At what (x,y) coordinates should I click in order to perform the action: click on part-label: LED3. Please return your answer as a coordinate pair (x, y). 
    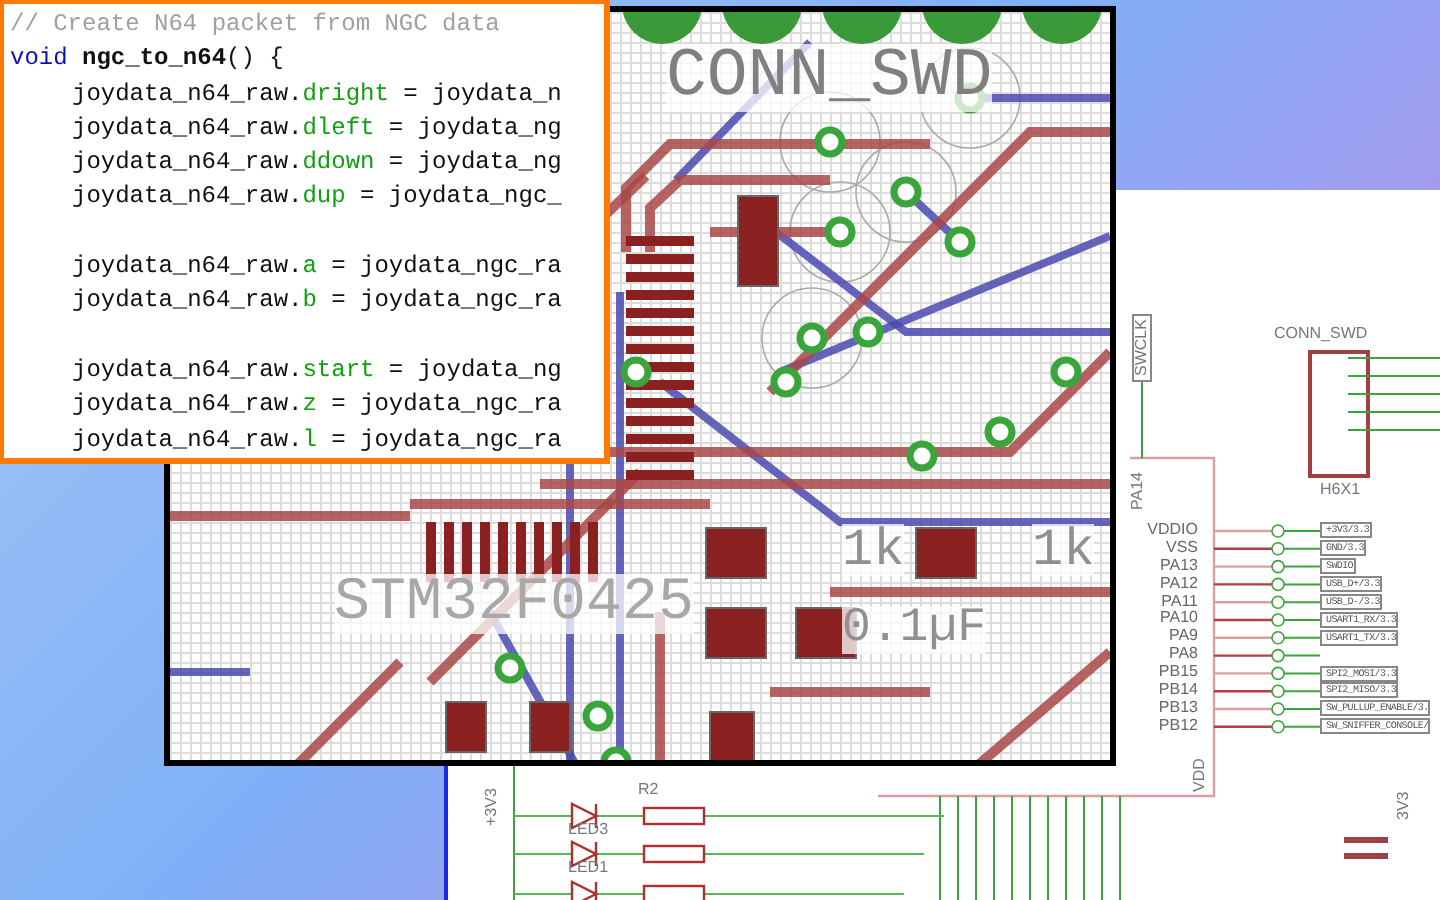
    Looking at the image, I should click on (588, 830).